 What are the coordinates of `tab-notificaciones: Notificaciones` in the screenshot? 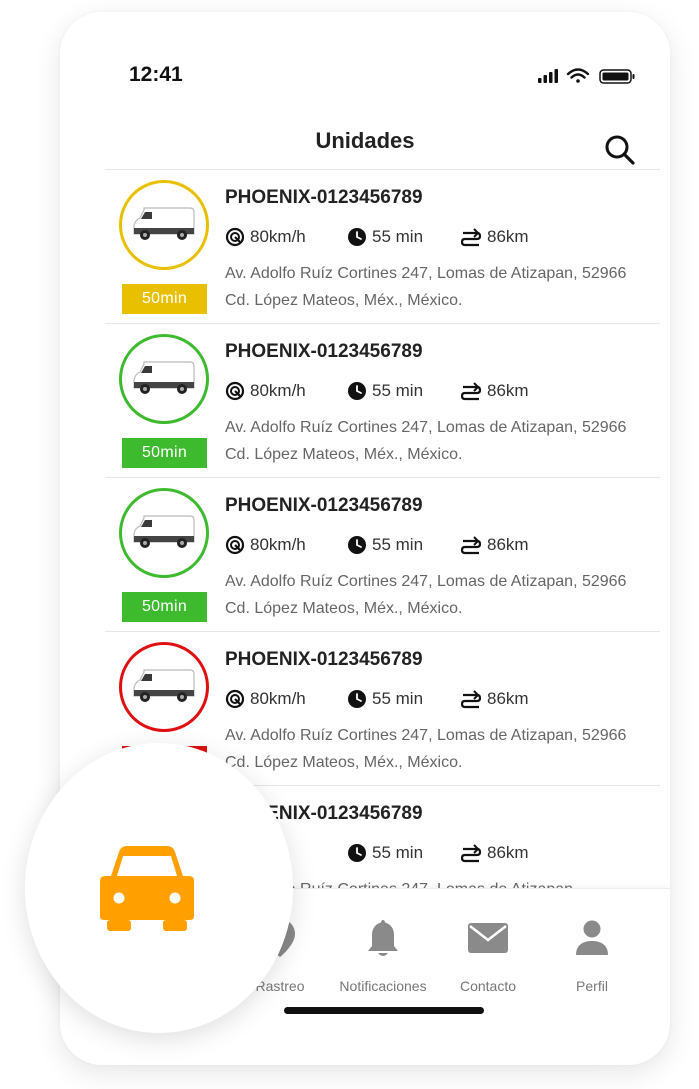 It's located at (383, 955).